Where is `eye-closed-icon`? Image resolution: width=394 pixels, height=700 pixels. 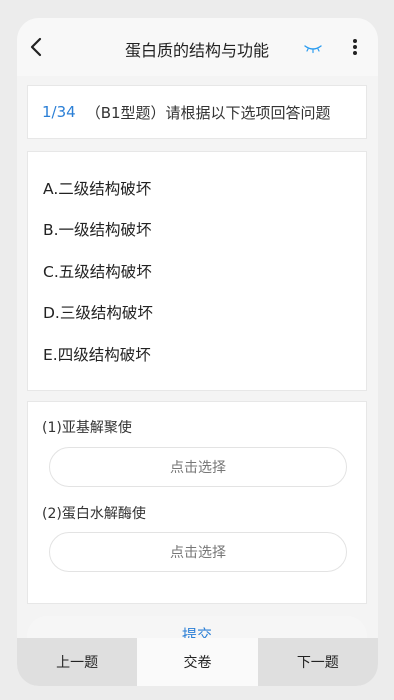 eye-closed-icon is located at coordinates (313, 48).